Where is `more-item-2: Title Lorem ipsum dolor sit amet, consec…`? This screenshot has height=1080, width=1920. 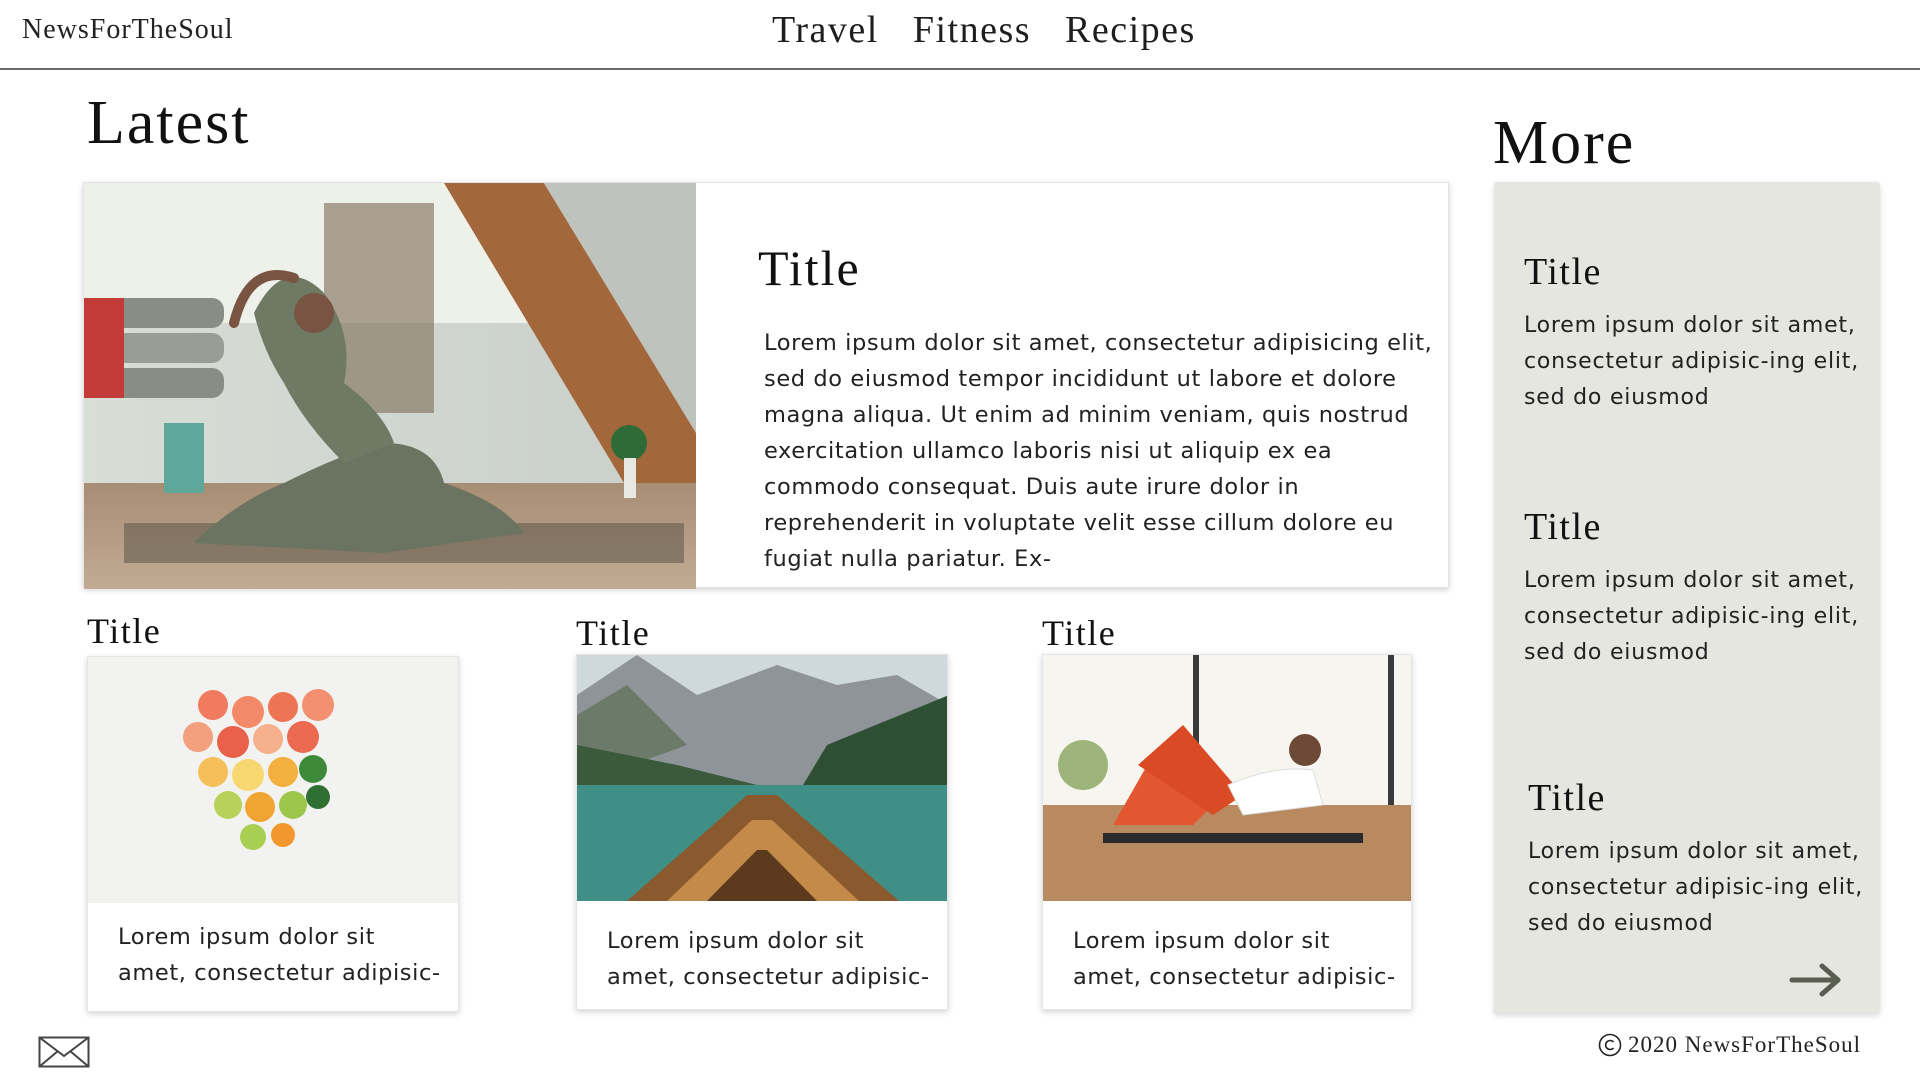 more-item-2: Title Lorem ipsum dolor sit amet, consec… is located at coordinates (1694, 588).